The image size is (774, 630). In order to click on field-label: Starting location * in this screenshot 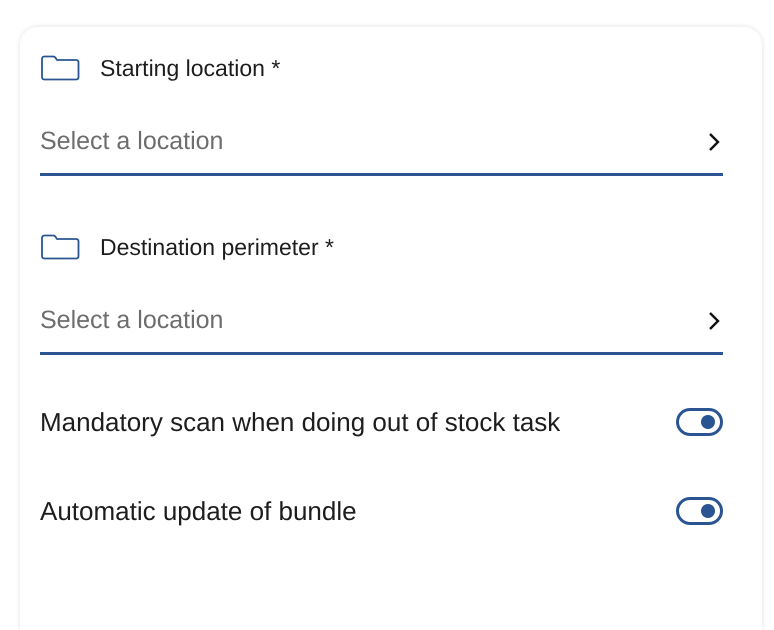, I will do `click(190, 68)`.